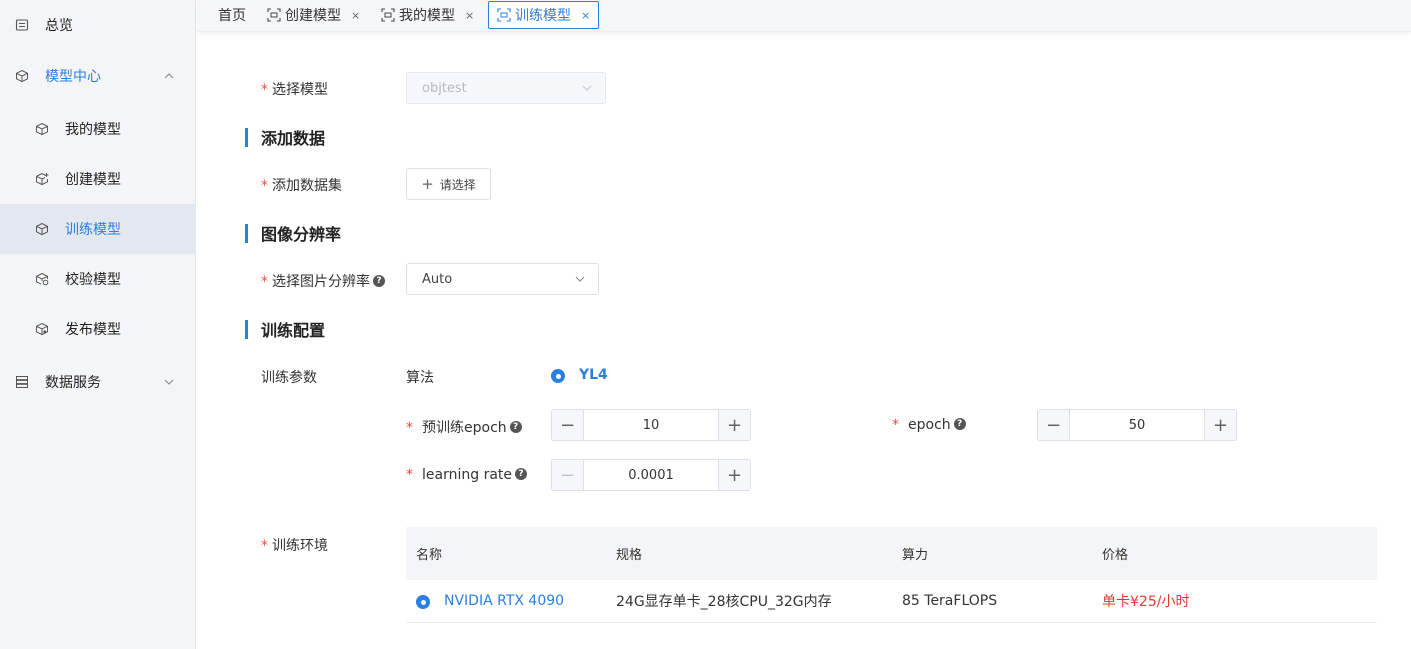 The image size is (1411, 649). I want to click on cube-add-icon, so click(42, 179).